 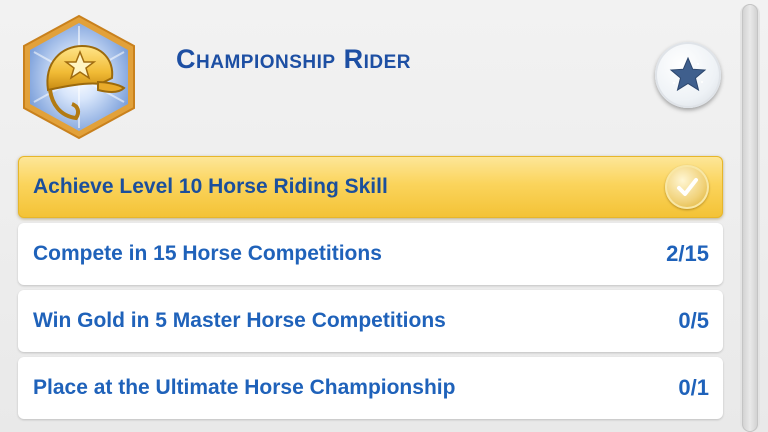 I want to click on goal-progress: 2/15, so click(x=687, y=253).